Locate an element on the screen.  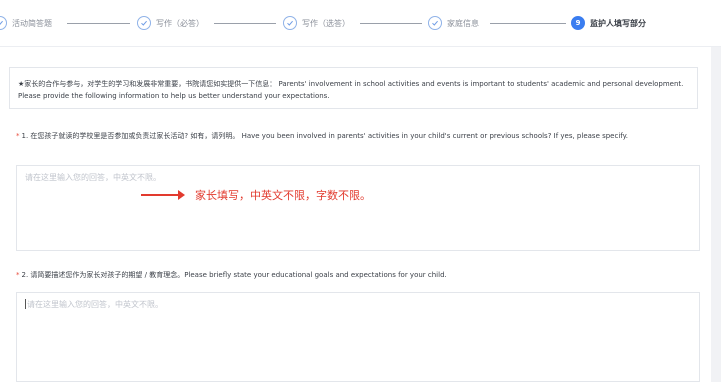
step-label: 活动简答题 is located at coordinates (32, 23).